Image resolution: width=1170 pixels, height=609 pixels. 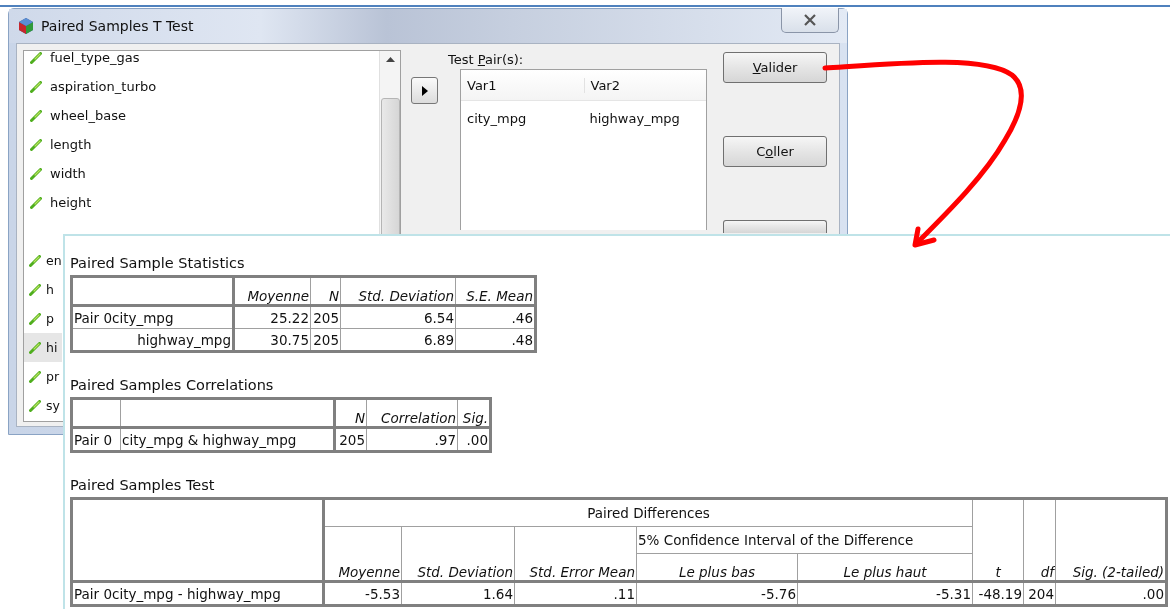 What do you see at coordinates (644, 85) in the screenshot?
I see `column-header: Var2` at bounding box center [644, 85].